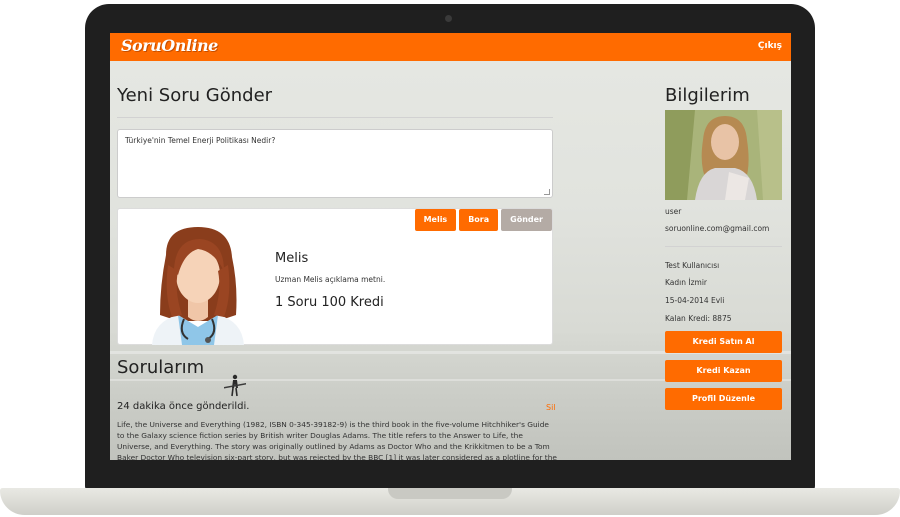 The image size is (900, 517). Describe the element at coordinates (329, 302) in the screenshot. I see `expert-price: 1 Soru 100 Kredi` at that location.